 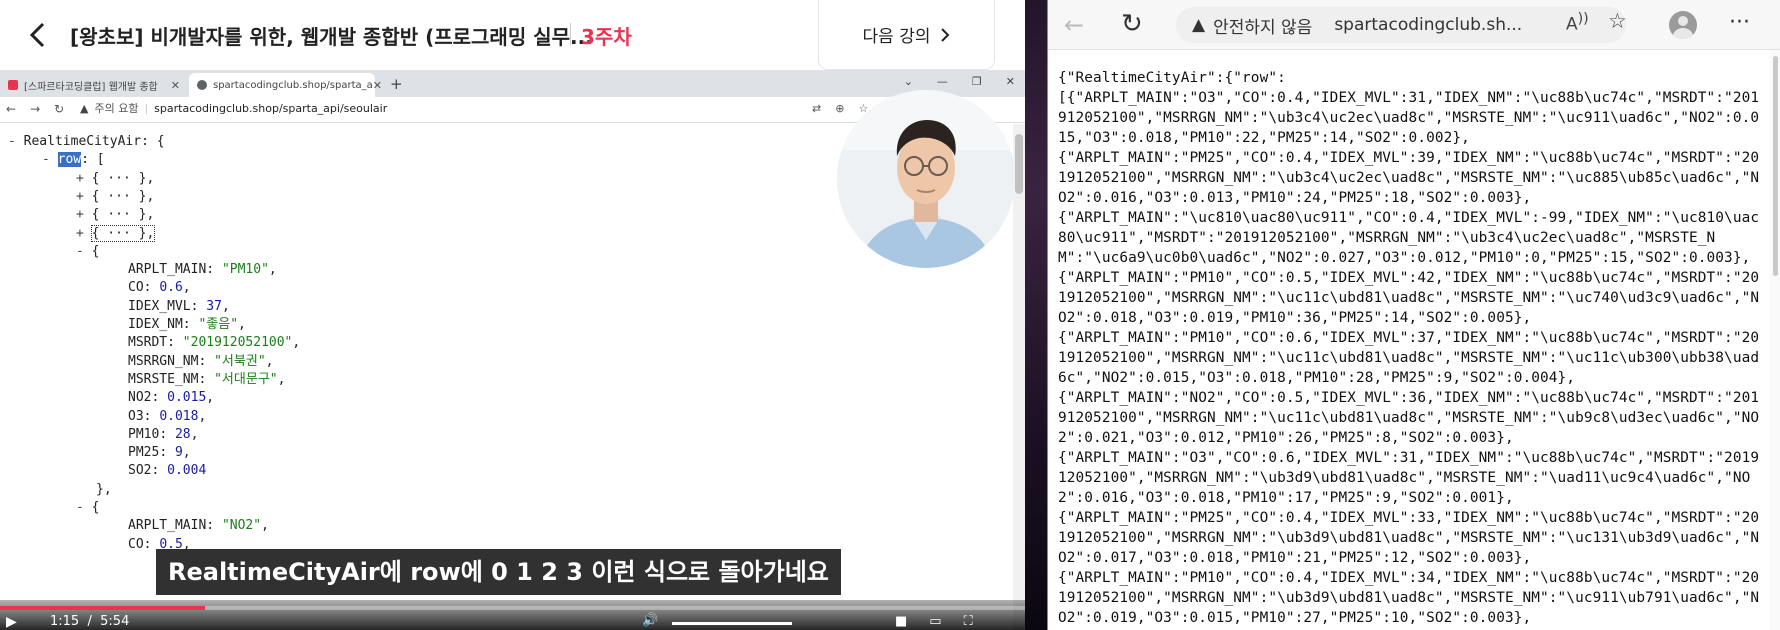 What do you see at coordinates (1617, 21) in the screenshot?
I see `add-favorite-icon: ☆` at bounding box center [1617, 21].